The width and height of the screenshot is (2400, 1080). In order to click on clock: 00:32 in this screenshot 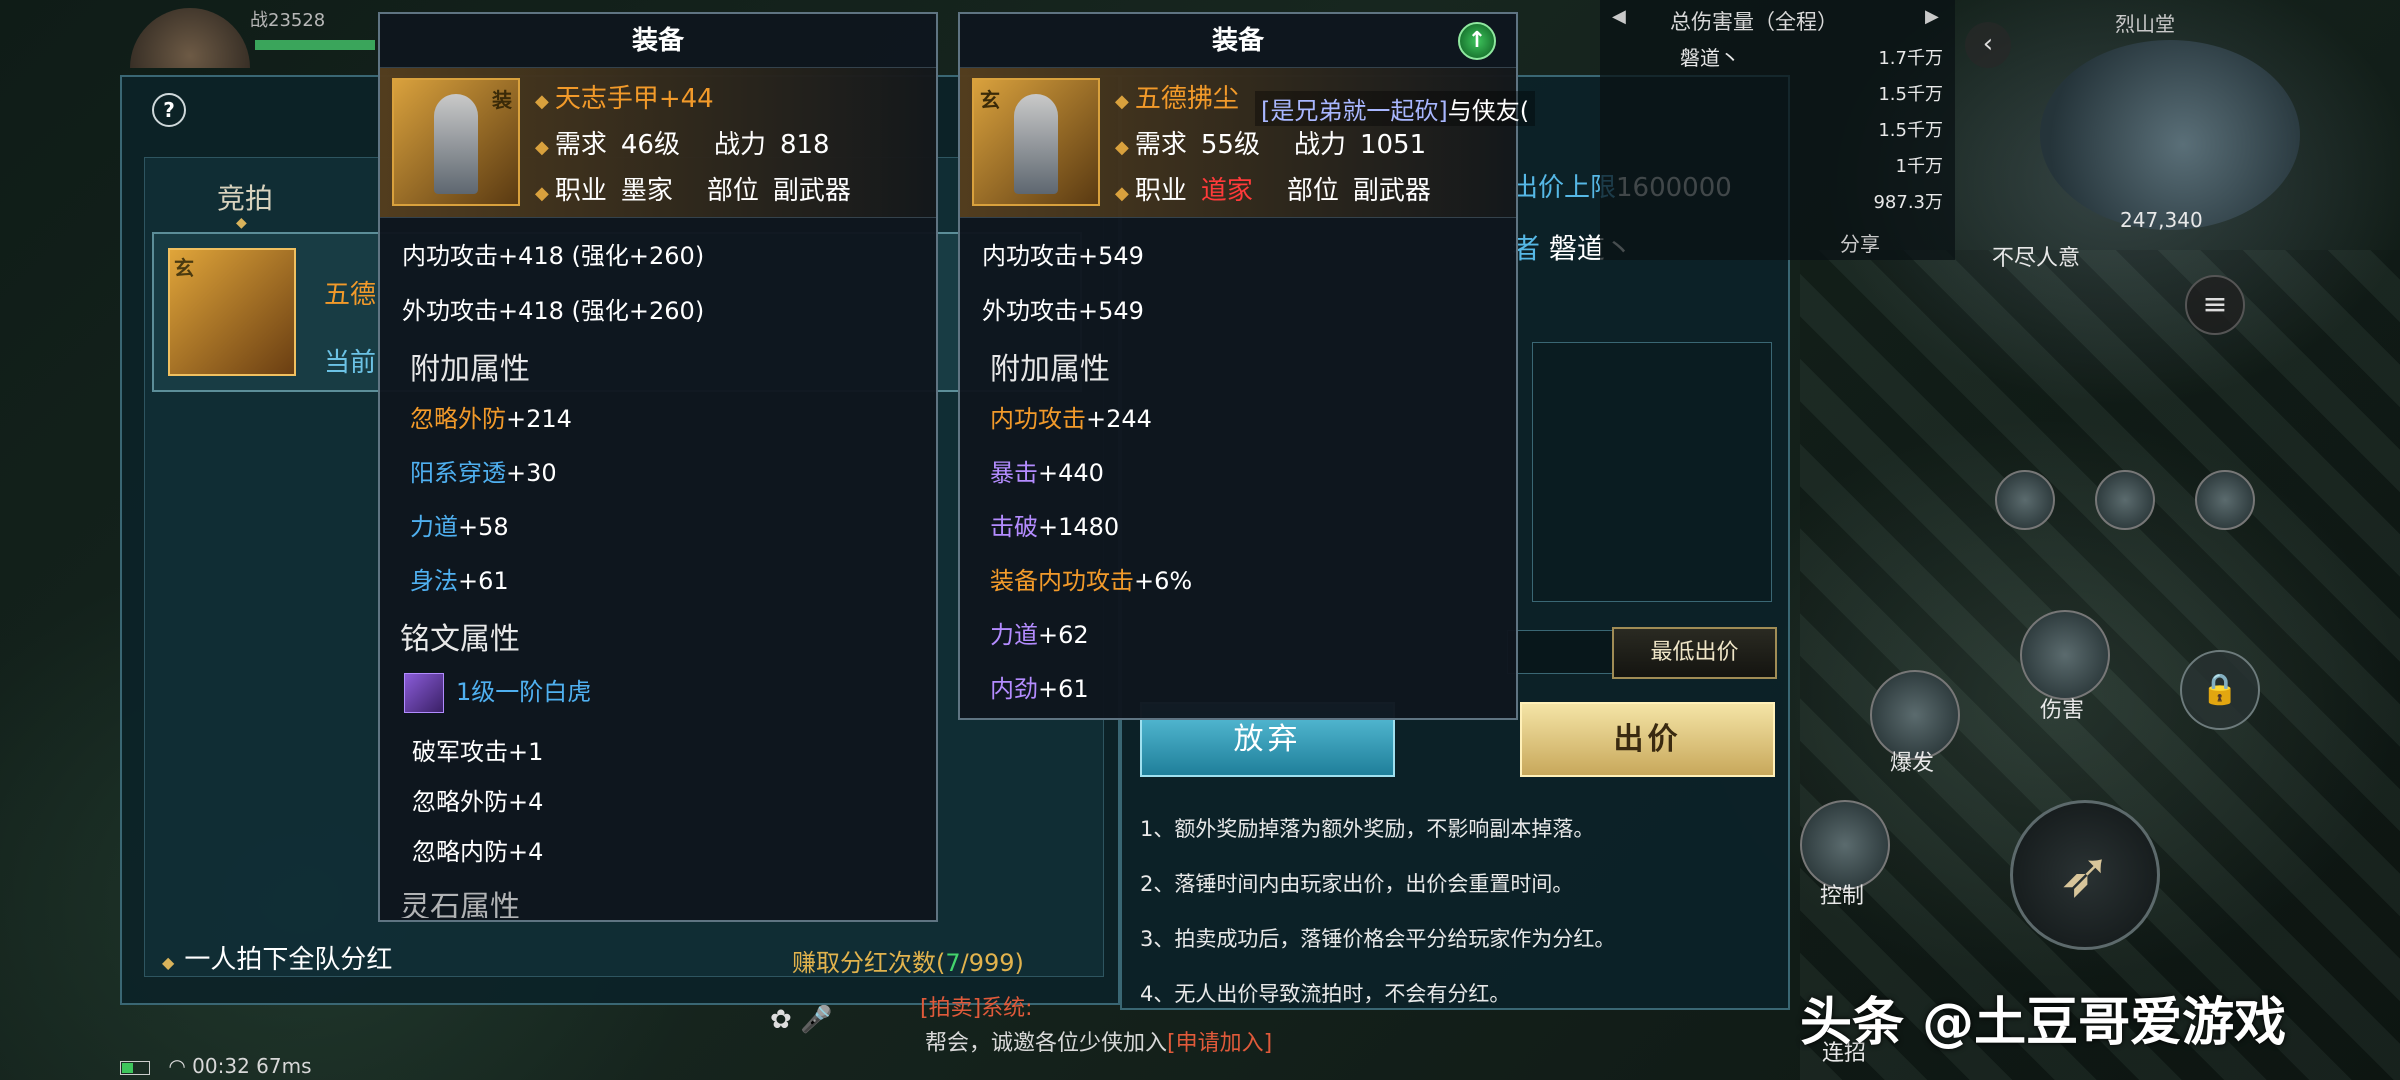, I will do `click(221, 1066)`.